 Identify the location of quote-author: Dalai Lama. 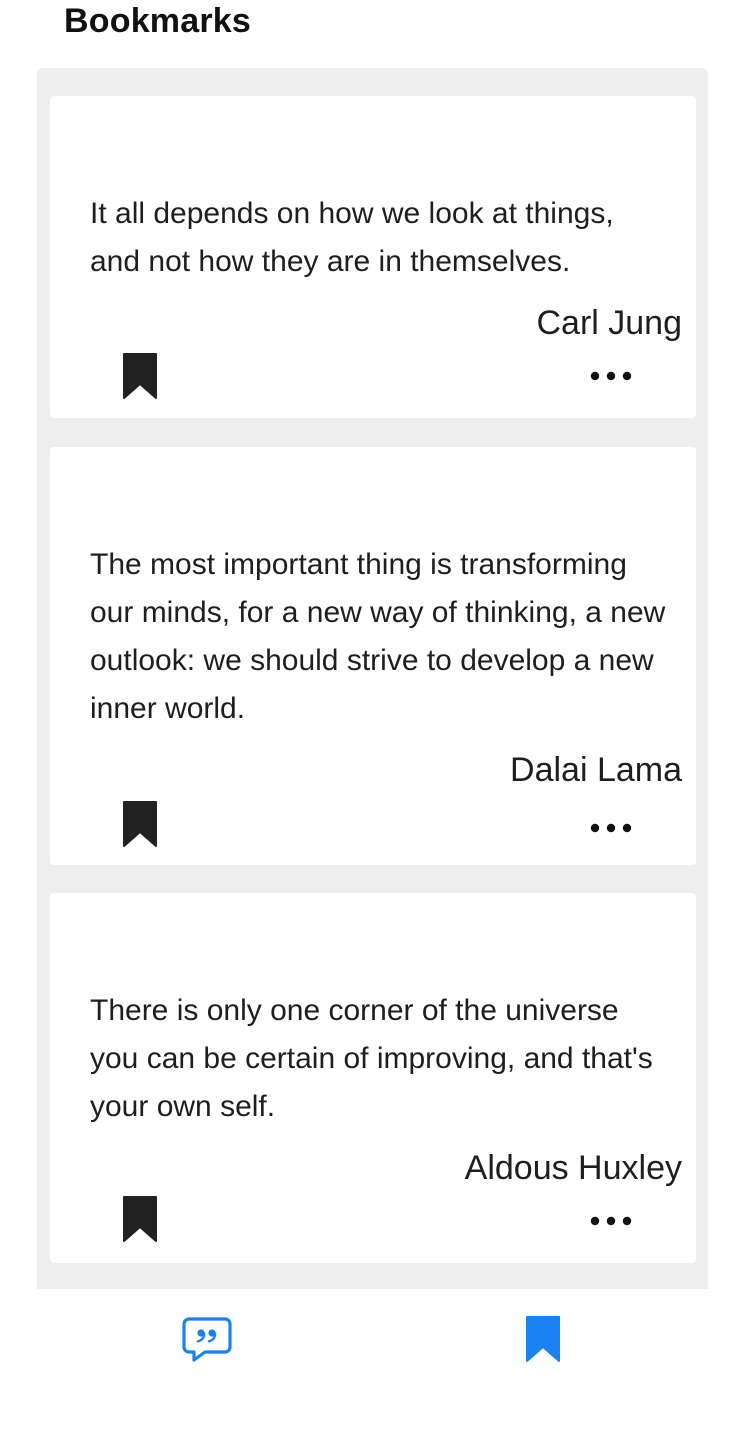
(596, 770).